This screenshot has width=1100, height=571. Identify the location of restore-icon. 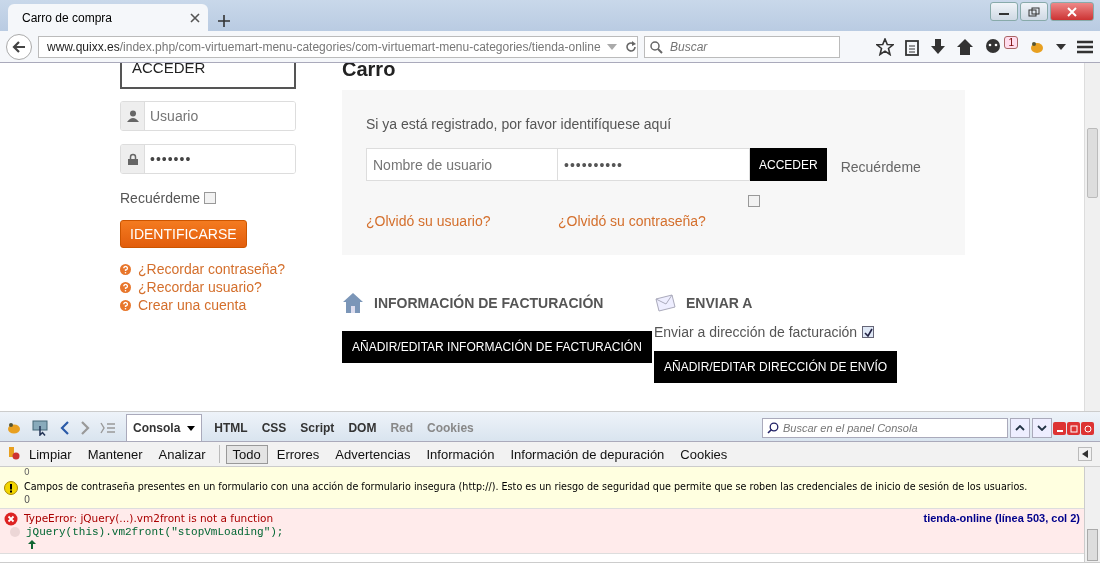
(1034, 11).